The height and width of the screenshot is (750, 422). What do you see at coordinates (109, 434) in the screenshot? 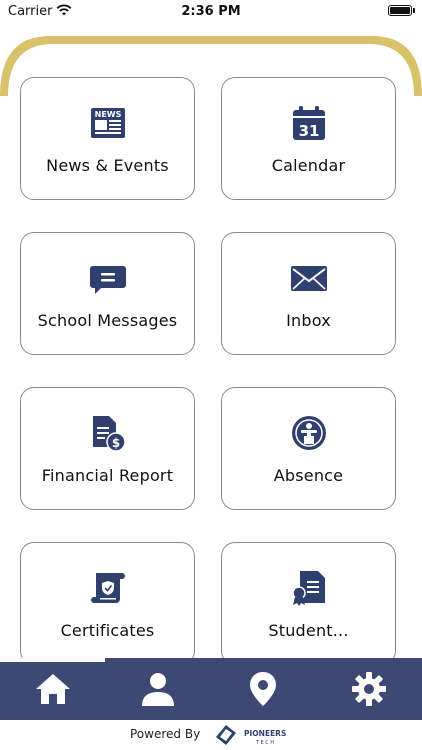
I see `financial-report-icon: $` at bounding box center [109, 434].